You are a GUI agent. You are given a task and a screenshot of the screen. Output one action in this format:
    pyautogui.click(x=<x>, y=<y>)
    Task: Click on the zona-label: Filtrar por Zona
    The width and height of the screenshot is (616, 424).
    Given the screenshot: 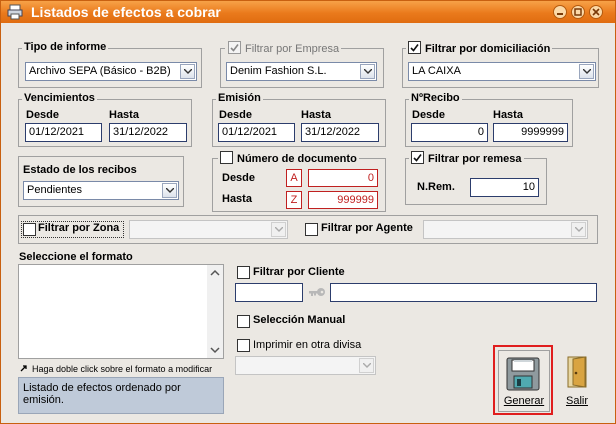 What is the action you would take?
    pyautogui.click(x=78, y=228)
    